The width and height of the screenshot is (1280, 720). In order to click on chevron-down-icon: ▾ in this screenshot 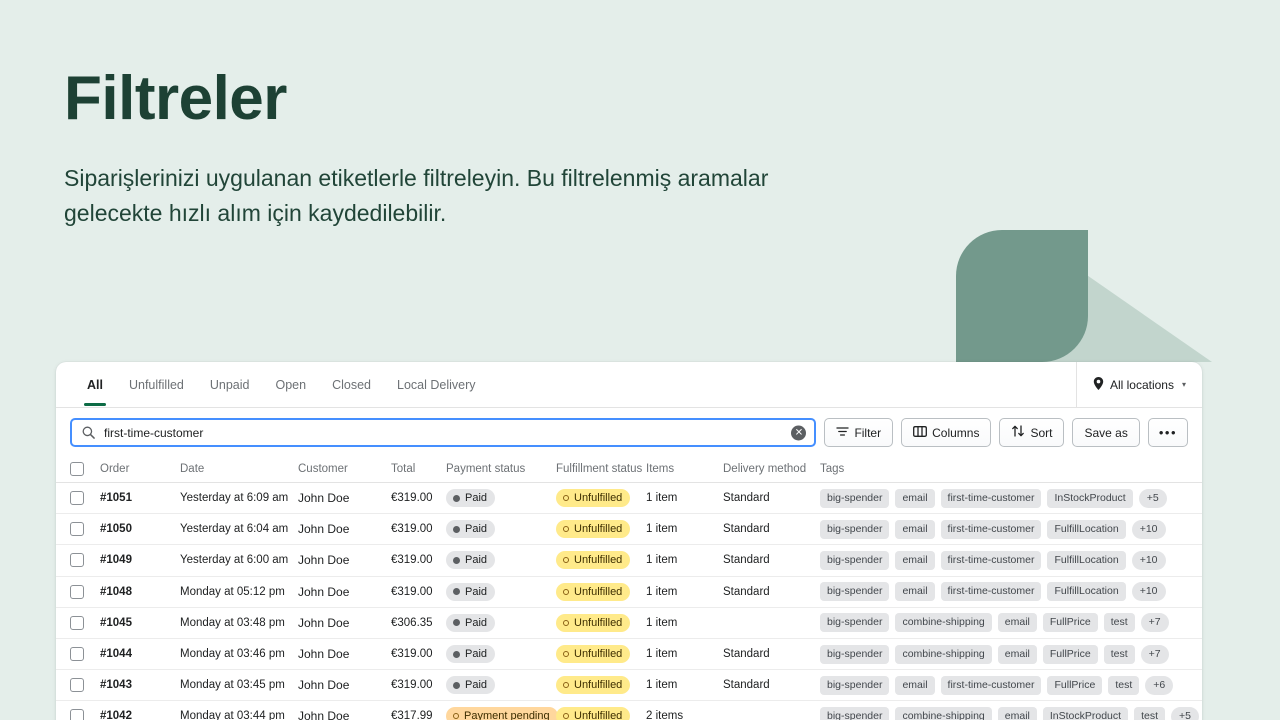, I will do `click(1183, 384)`.